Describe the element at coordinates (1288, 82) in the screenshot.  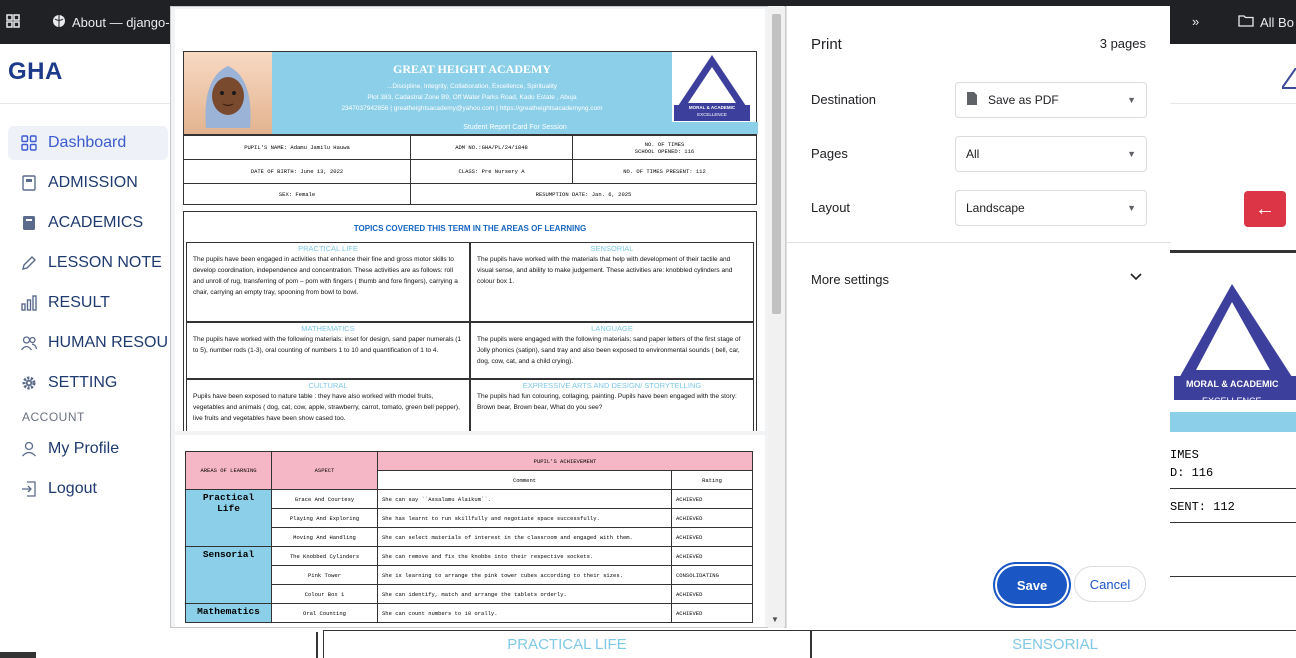
I see `header-logo-icon` at that location.